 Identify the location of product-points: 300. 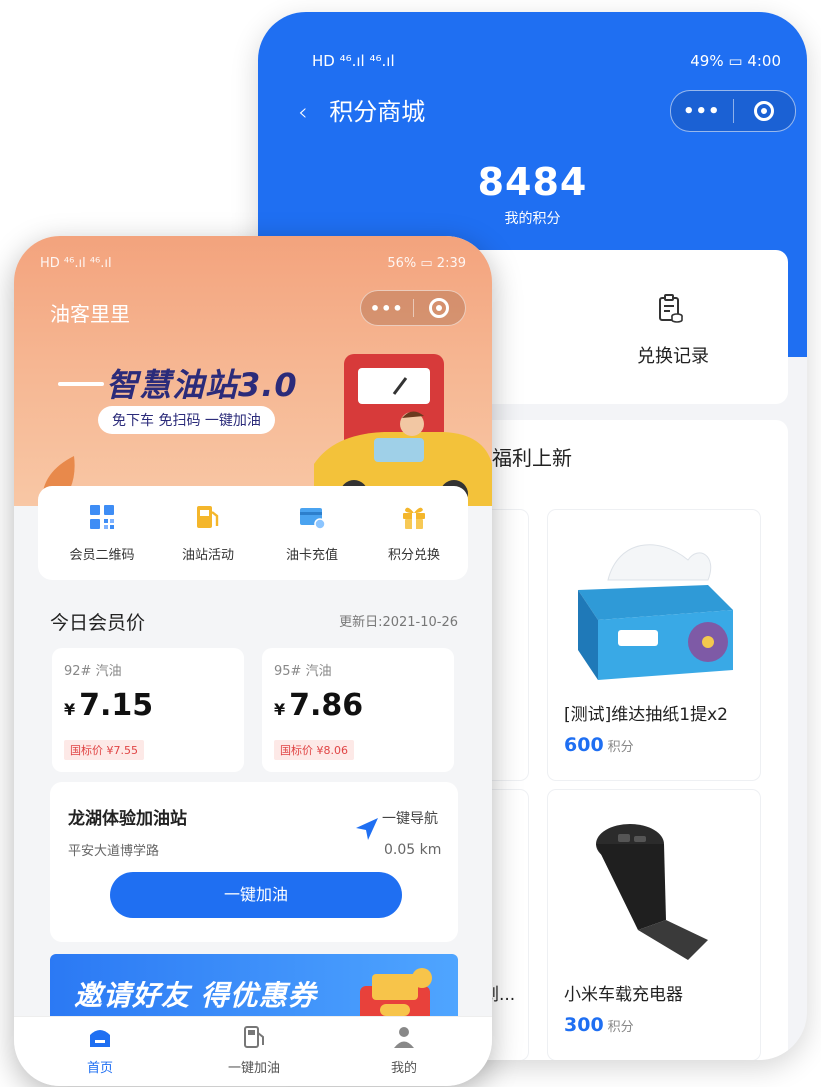
(584, 1025).